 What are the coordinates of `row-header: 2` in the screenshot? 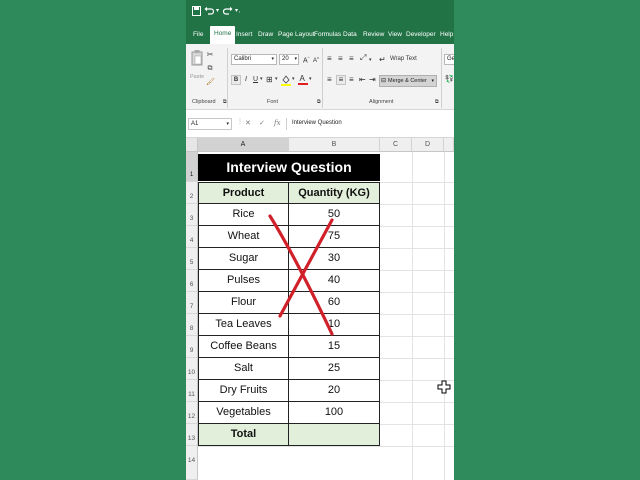 It's located at (192, 193).